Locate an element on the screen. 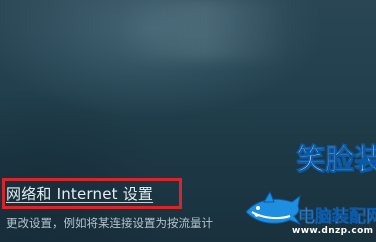  watermark-text: 笑脸装配 is located at coordinates (336, 159).